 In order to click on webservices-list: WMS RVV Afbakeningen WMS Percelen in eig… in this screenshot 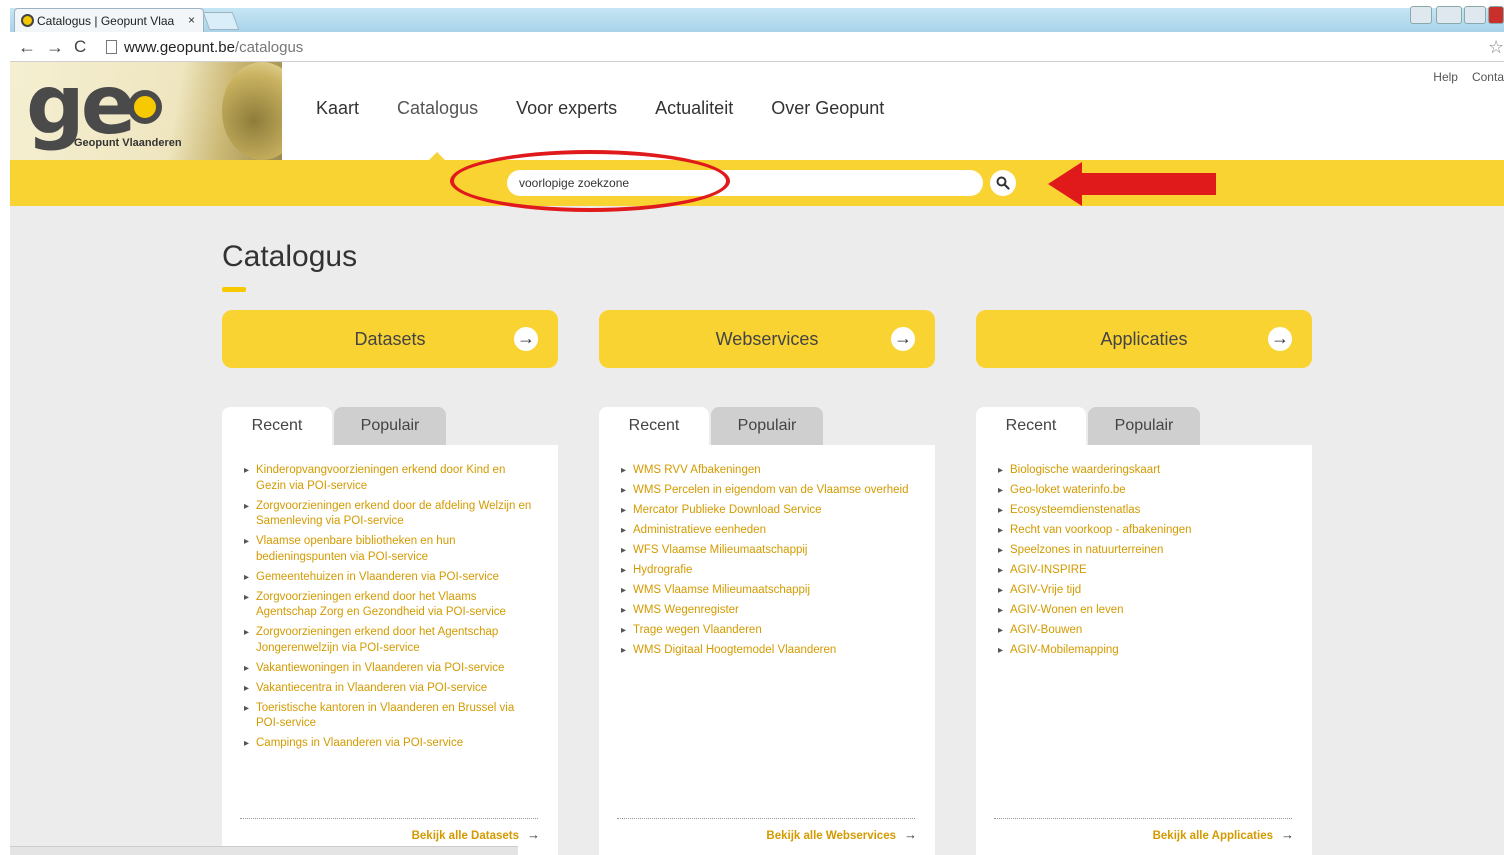, I will do `click(771, 563)`.